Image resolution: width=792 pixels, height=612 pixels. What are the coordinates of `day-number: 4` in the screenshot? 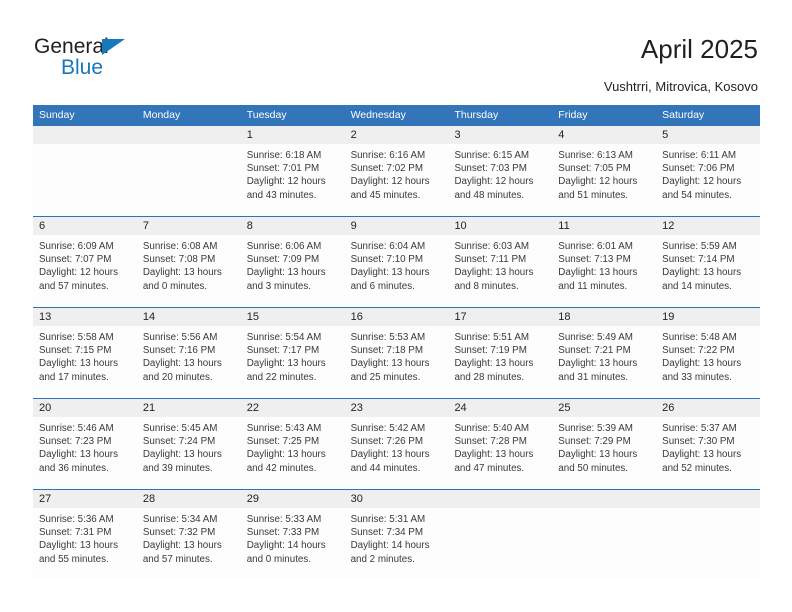 It's located at (604, 135).